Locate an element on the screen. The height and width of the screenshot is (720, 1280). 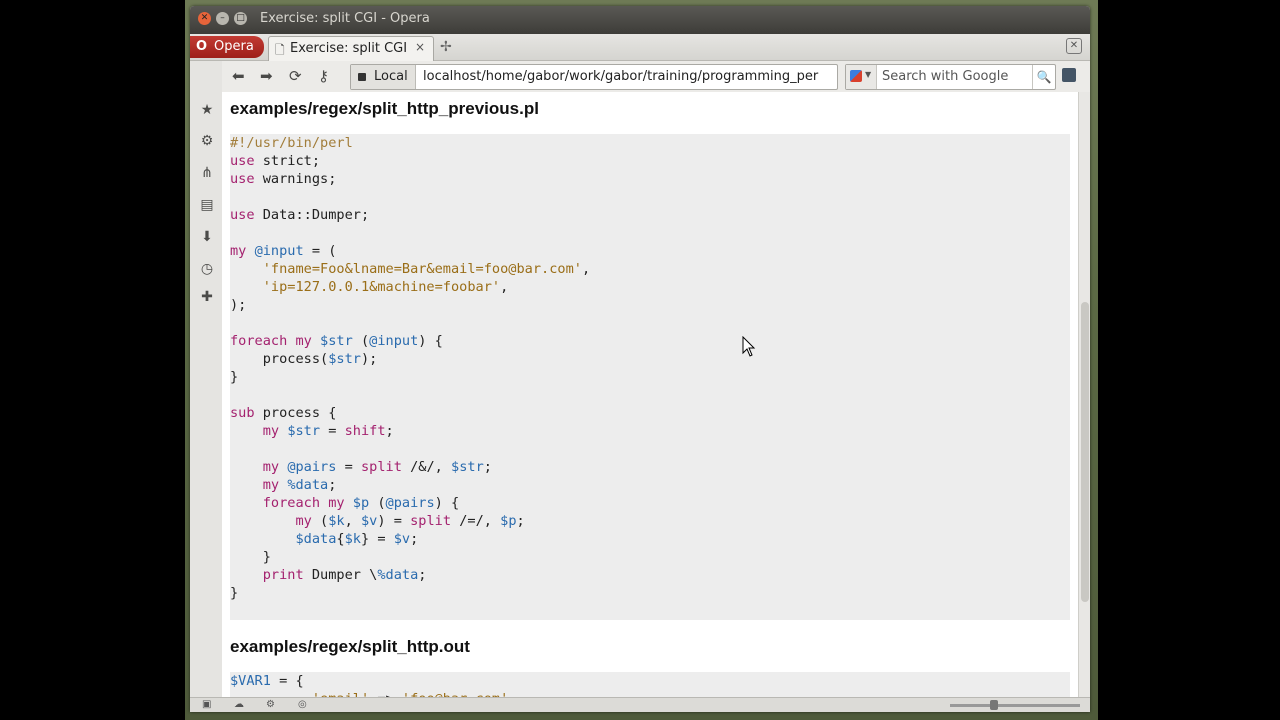
back-button: ⬅ is located at coordinates (238, 76).